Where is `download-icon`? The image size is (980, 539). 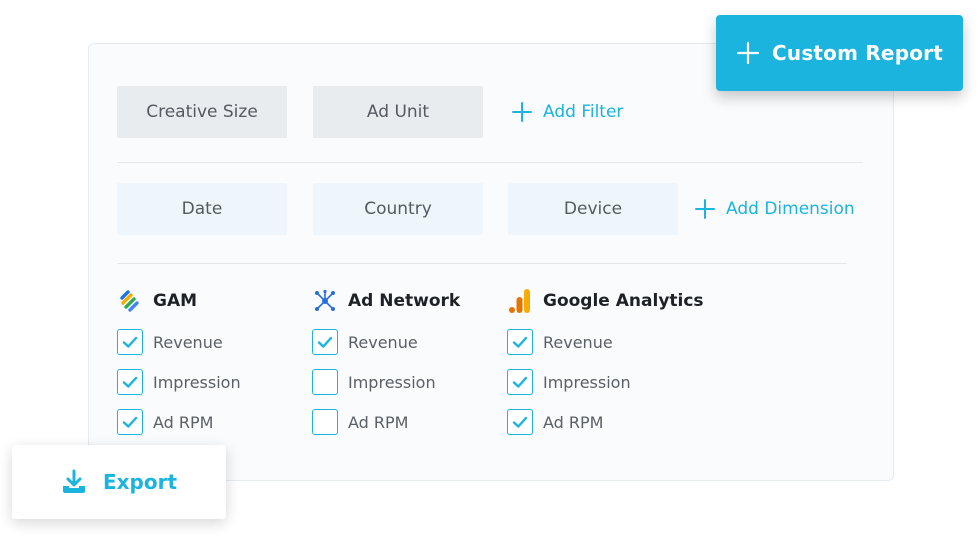 download-icon is located at coordinates (73, 481).